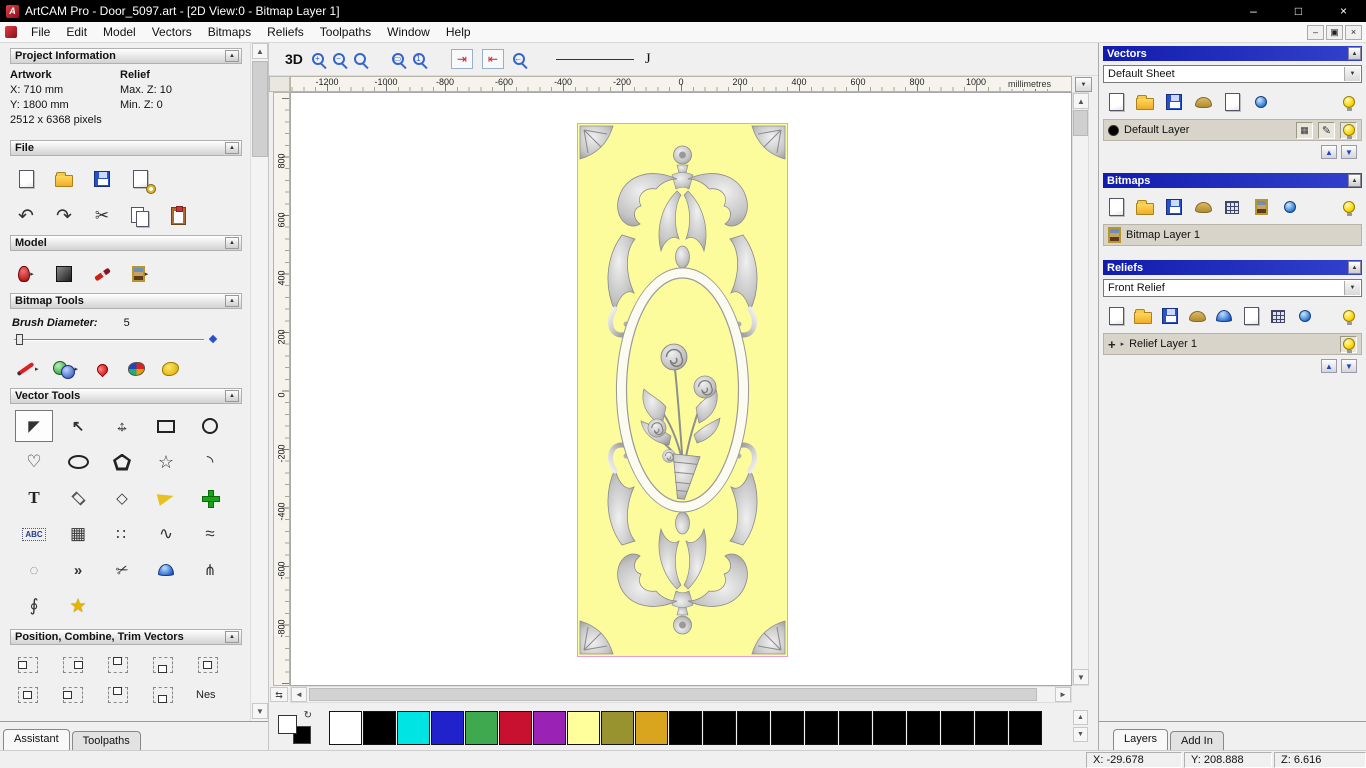  Describe the element at coordinates (1290, 207) in the screenshot. I see `delete-bitmap-layer-icon` at that location.